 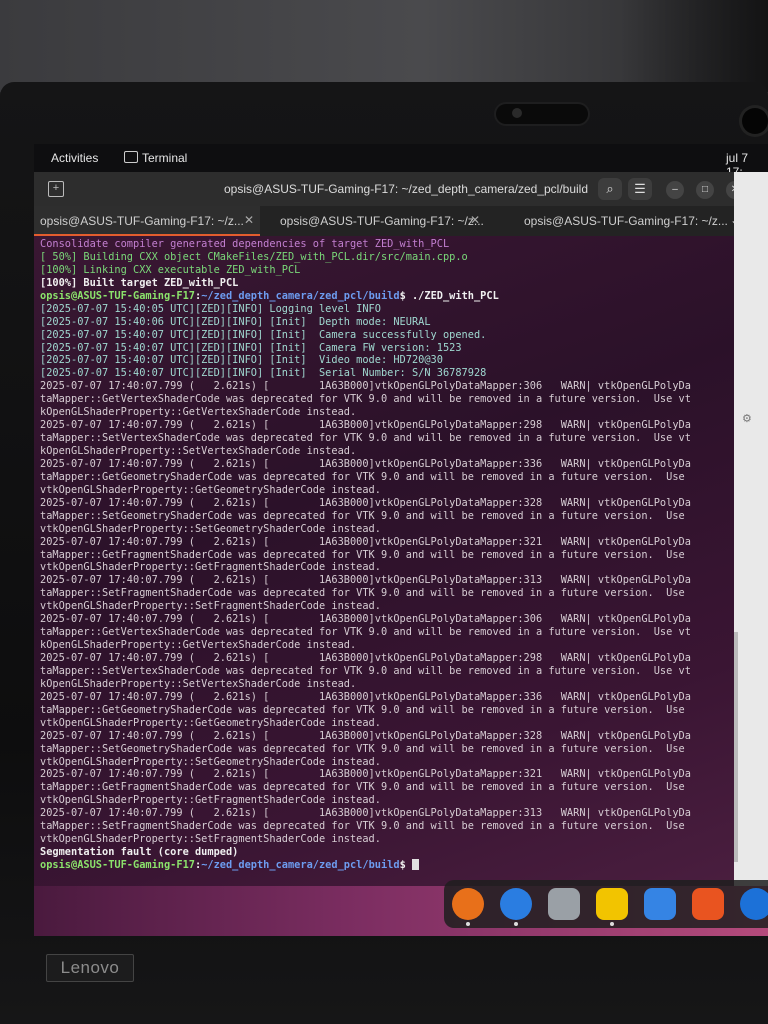 I want to click on command-text: $ ./ZED_with_PCL, so click(x=449, y=295).